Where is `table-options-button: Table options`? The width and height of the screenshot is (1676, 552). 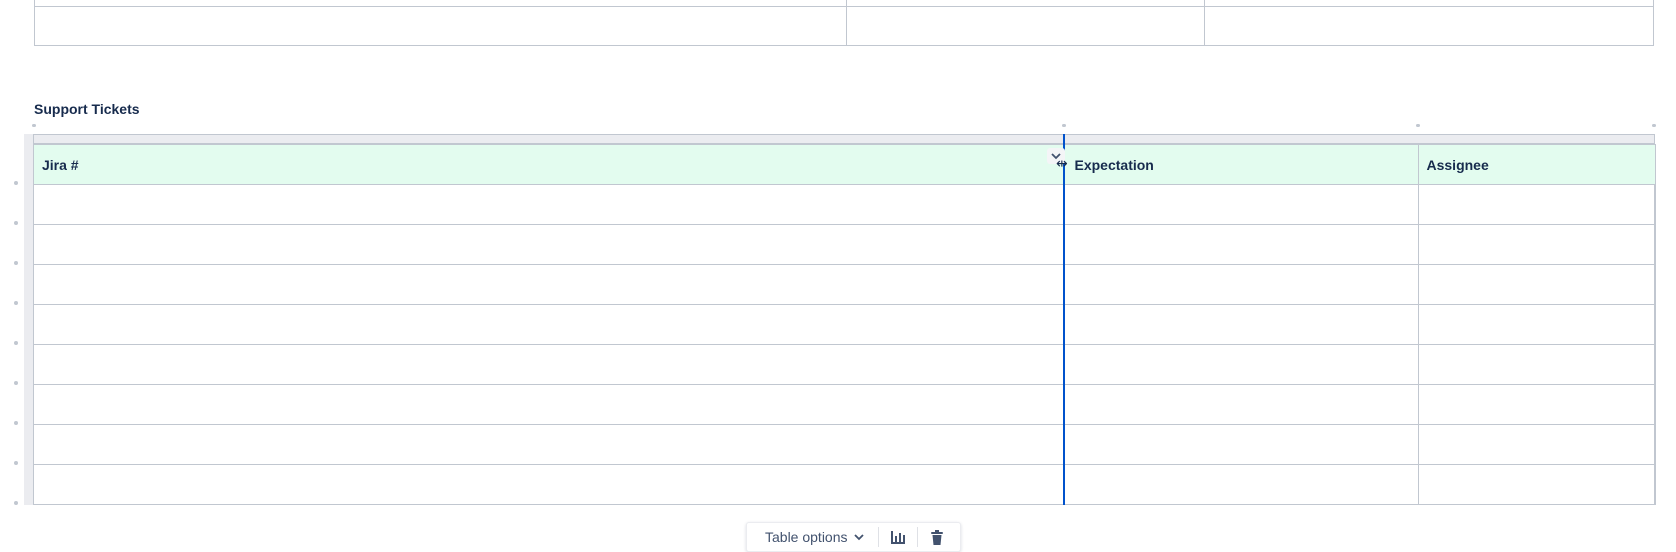
table-options-button: Table options is located at coordinates (814, 537).